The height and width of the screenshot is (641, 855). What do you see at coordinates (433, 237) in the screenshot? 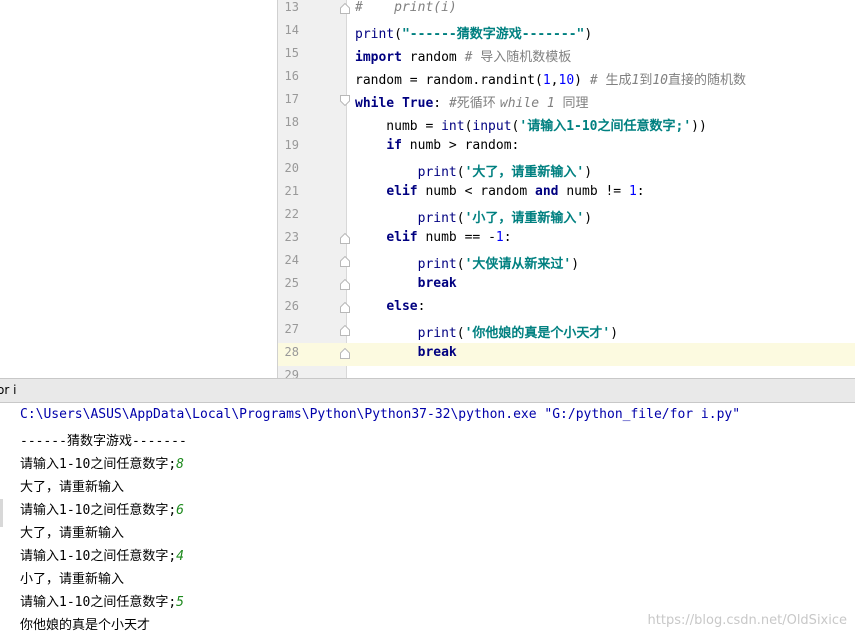
I see `code-text: elif numb == -1:` at bounding box center [433, 237].